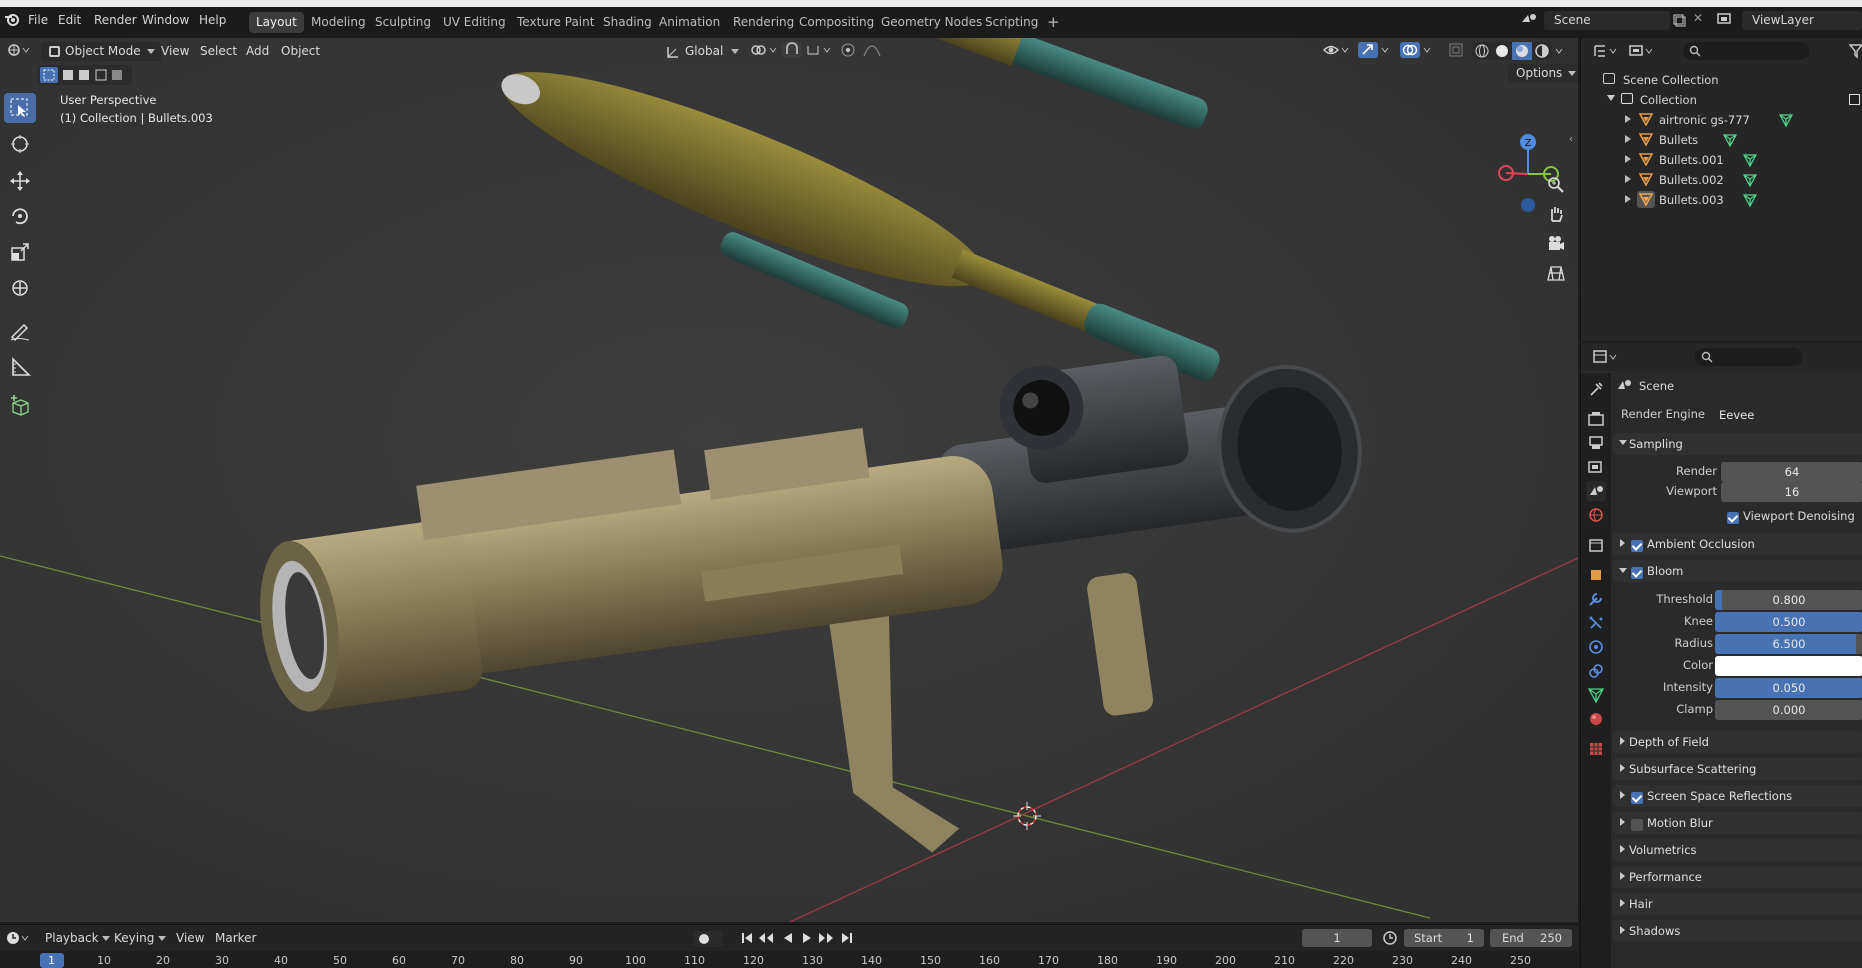 The width and height of the screenshot is (1862, 968). I want to click on menu-object: Object, so click(300, 51).